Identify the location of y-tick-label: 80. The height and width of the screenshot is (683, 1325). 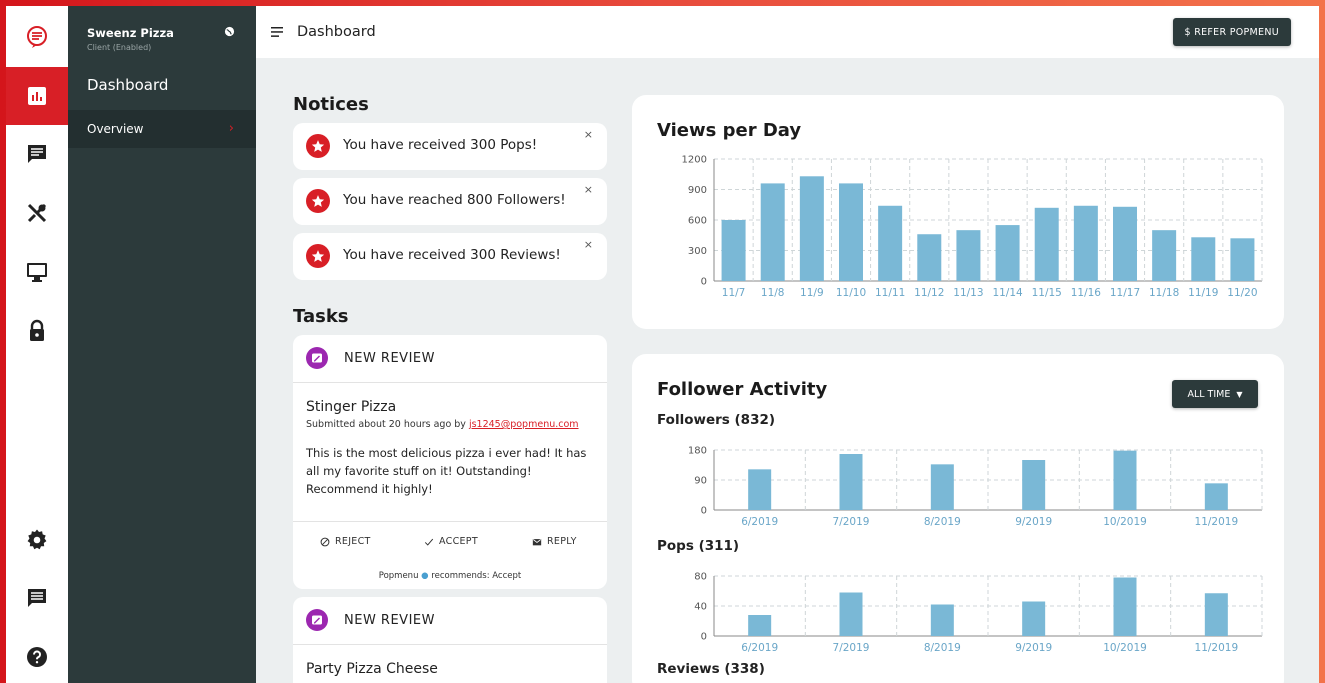
(700, 577).